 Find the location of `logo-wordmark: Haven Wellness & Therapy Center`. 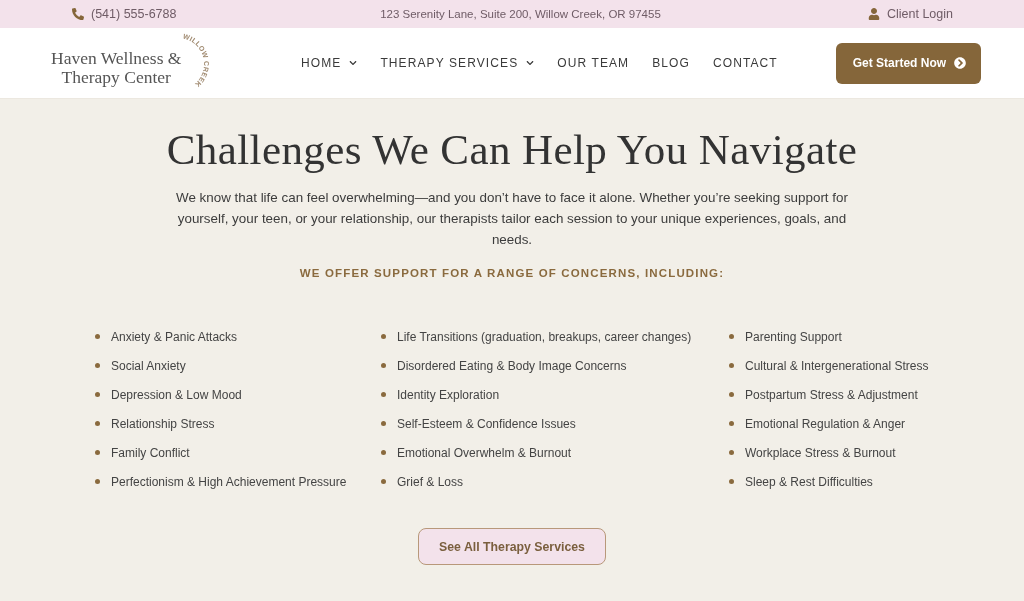

logo-wordmark: Haven Wellness & Therapy Center is located at coordinates (116, 67).